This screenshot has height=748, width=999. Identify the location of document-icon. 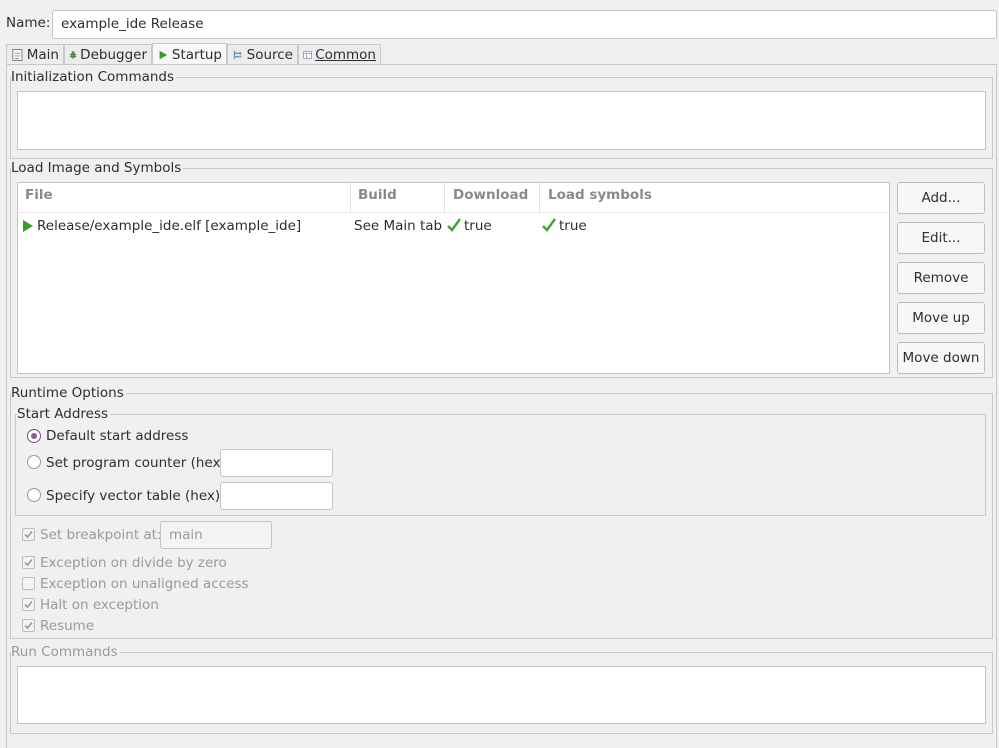
(17, 55).